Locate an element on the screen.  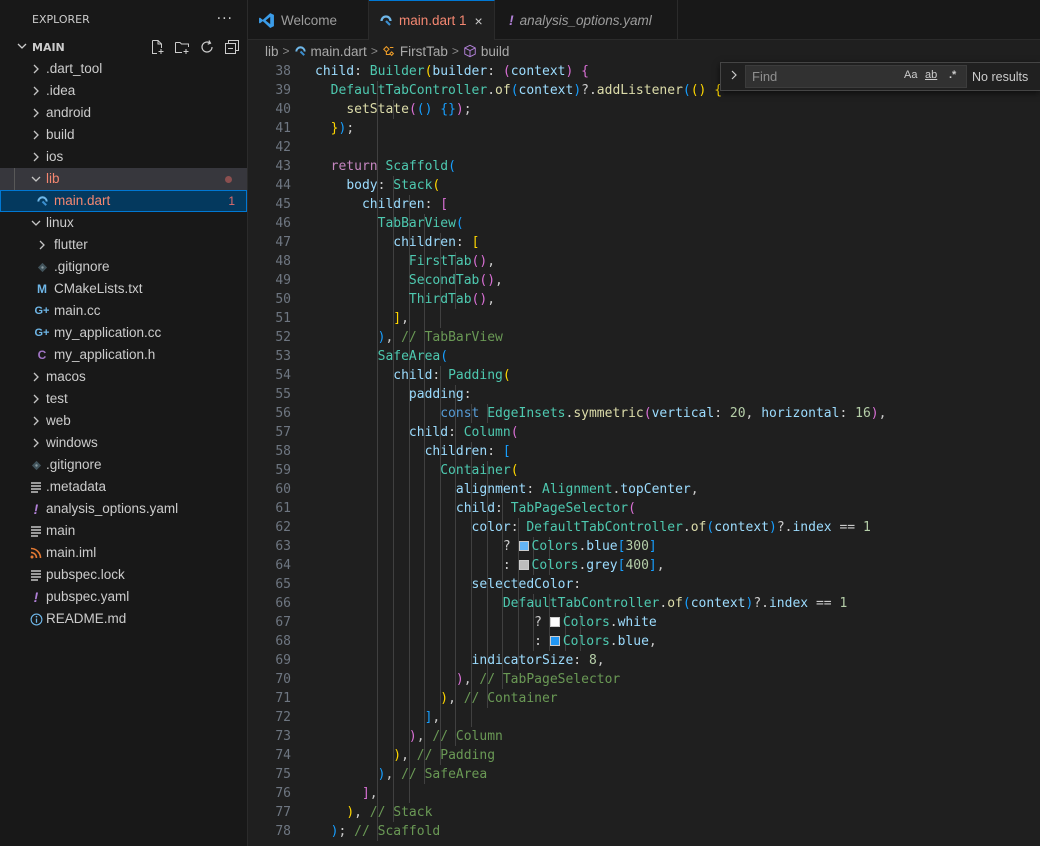
tree-file-main-dart: main.dart 1 is located at coordinates (123, 201).